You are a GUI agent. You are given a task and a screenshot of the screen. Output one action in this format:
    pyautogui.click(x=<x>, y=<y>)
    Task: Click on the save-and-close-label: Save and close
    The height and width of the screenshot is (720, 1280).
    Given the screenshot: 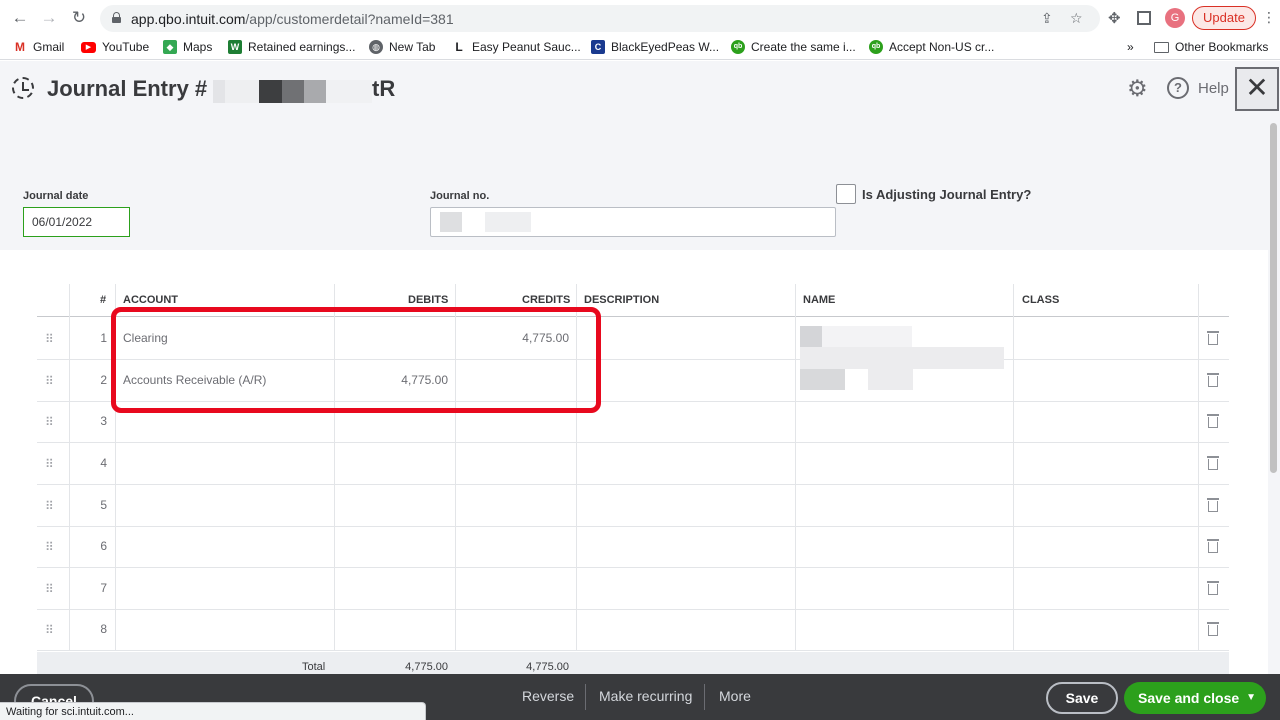 What is the action you would take?
    pyautogui.click(x=1189, y=698)
    